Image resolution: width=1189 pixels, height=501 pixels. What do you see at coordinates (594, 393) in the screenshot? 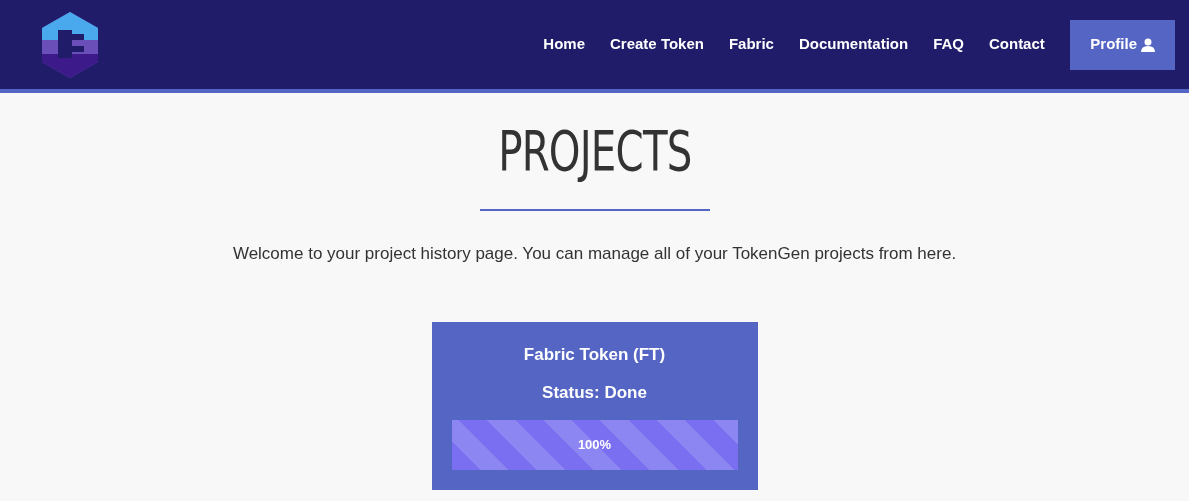
I see `project-status: Status: Done` at bounding box center [594, 393].